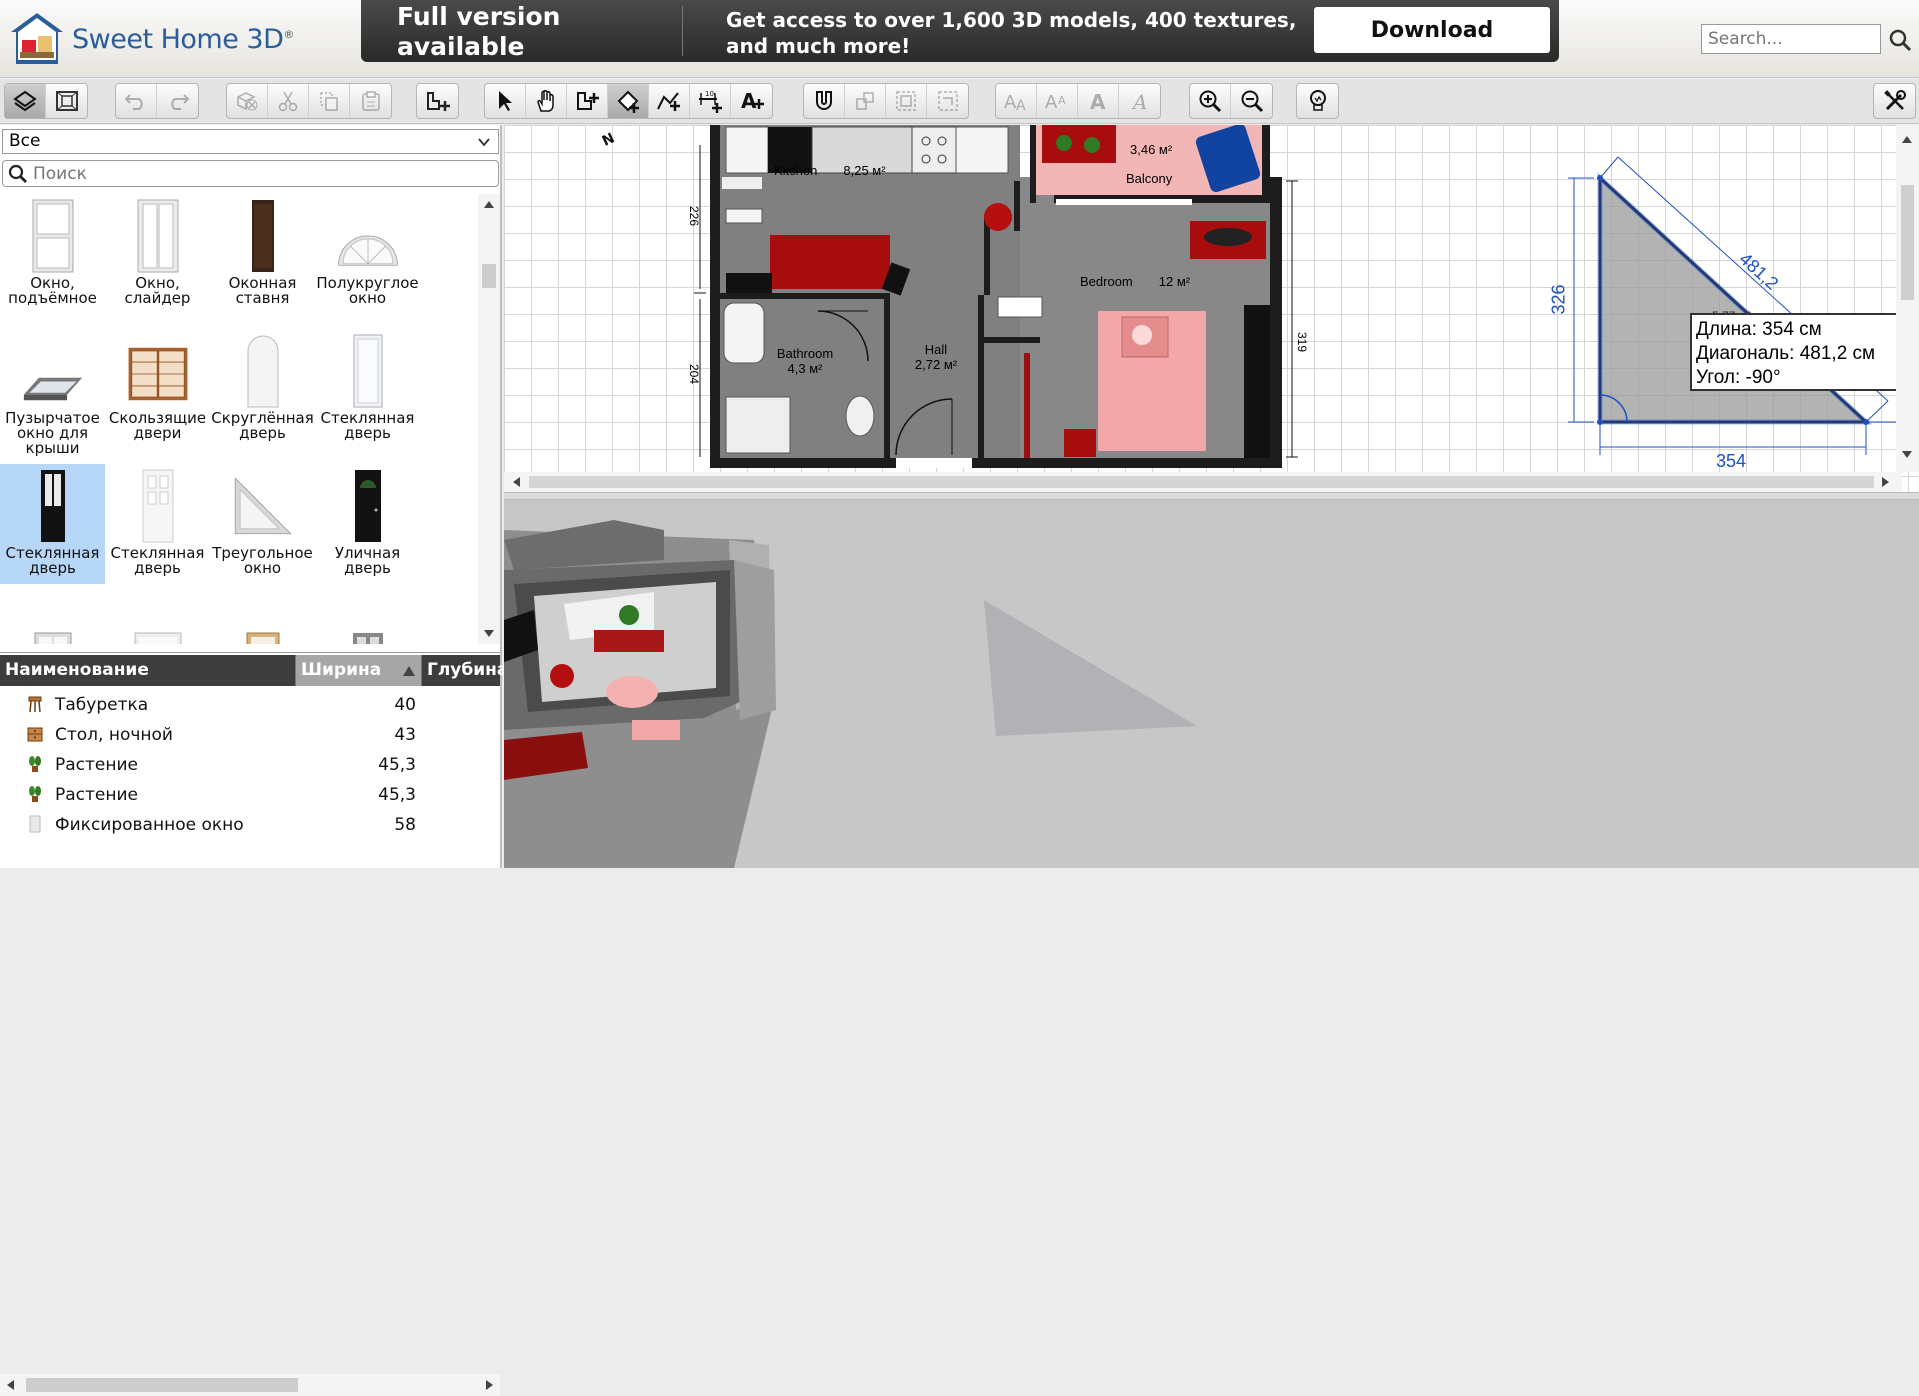 The height and width of the screenshot is (1396, 1919). What do you see at coordinates (710, 101) in the screenshot?
I see `create-dimensions-button: 10` at bounding box center [710, 101].